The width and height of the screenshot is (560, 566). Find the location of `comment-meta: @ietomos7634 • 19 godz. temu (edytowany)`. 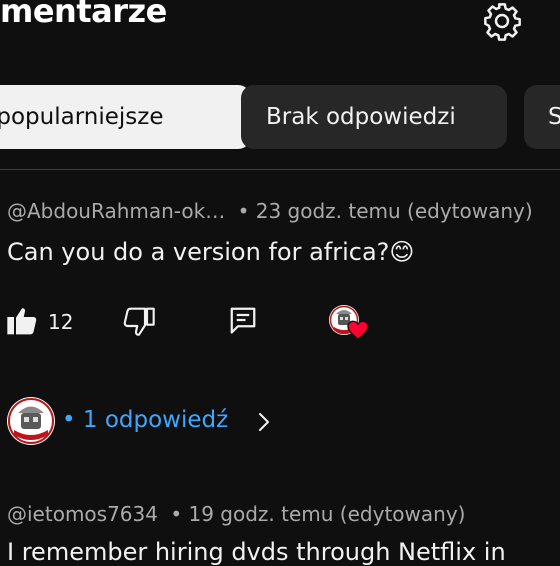

comment-meta: @ietomos7634 • 19 godz. temu (edytowany) is located at coordinates (236, 514).